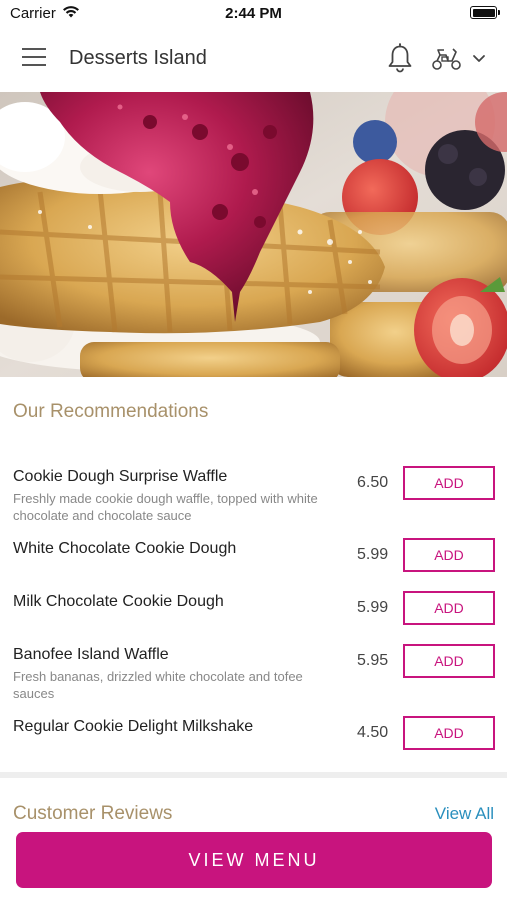 This screenshot has width=507, height=900. I want to click on view-menu-button: VIEW MENU, so click(254, 860).